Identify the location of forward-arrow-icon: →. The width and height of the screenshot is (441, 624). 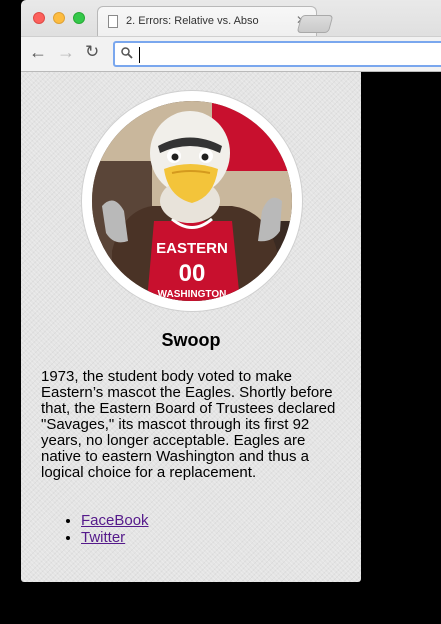
(66, 52).